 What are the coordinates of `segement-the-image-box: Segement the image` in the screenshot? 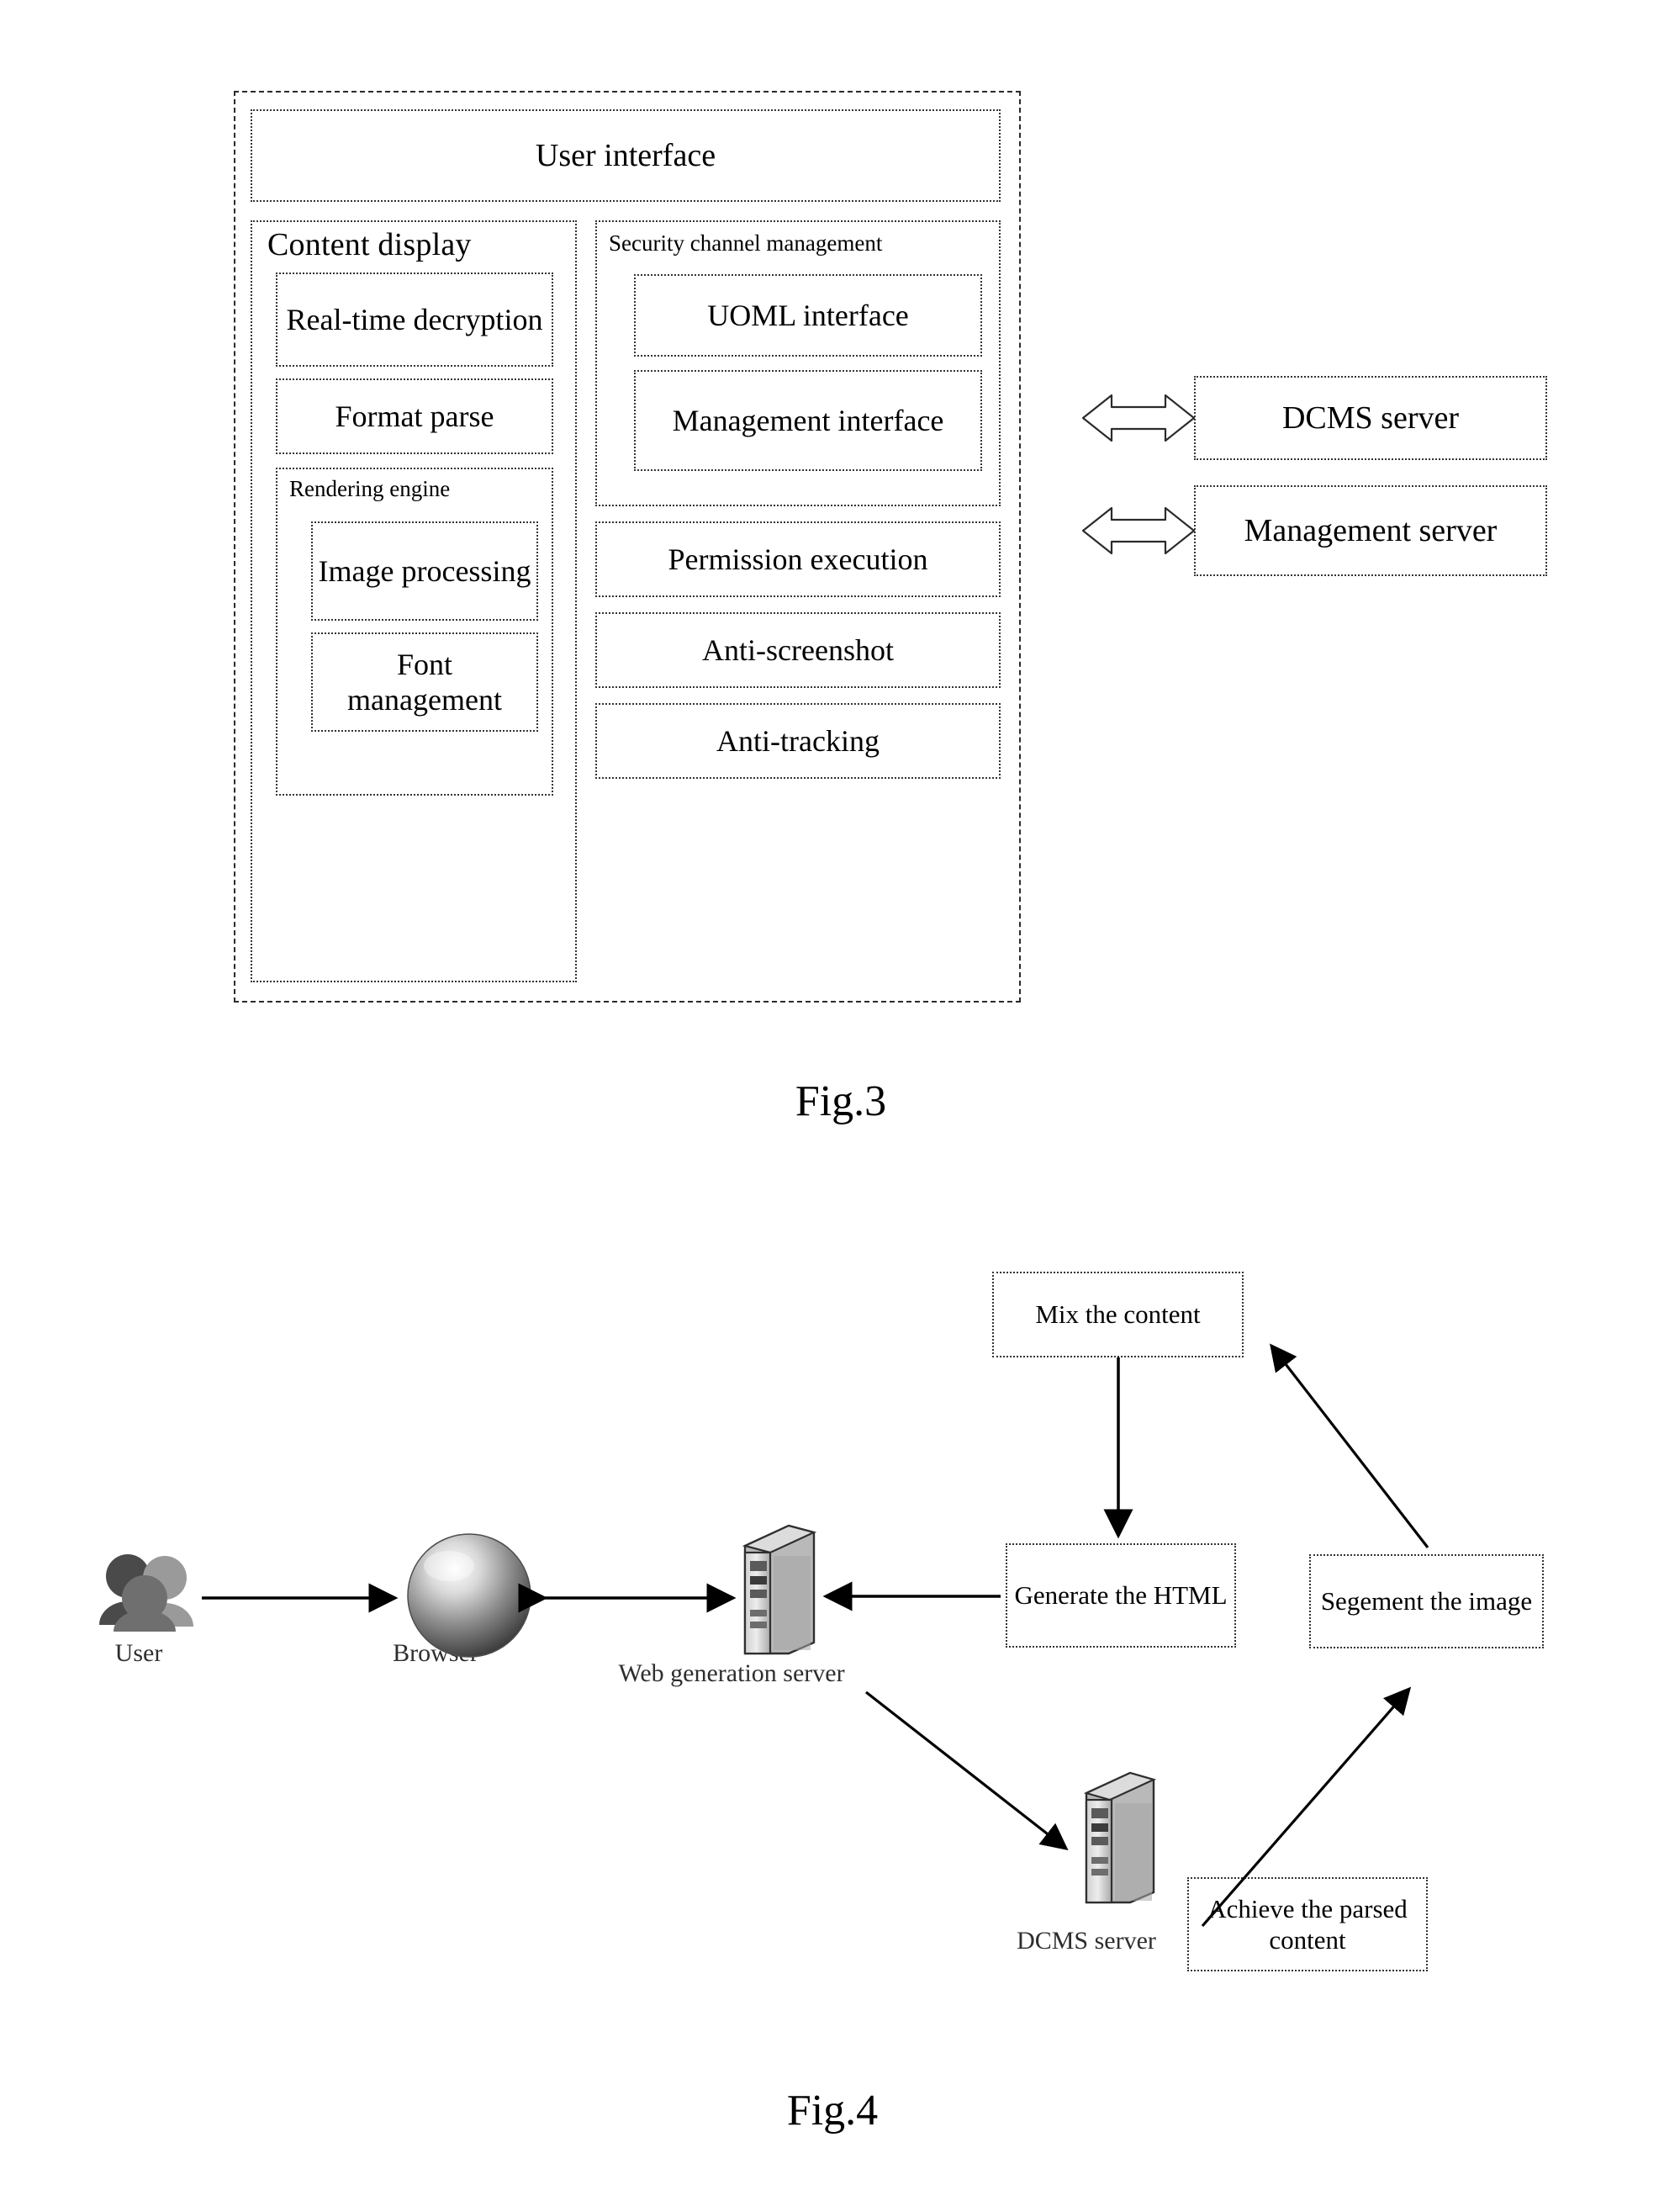 It's located at (1426, 1601).